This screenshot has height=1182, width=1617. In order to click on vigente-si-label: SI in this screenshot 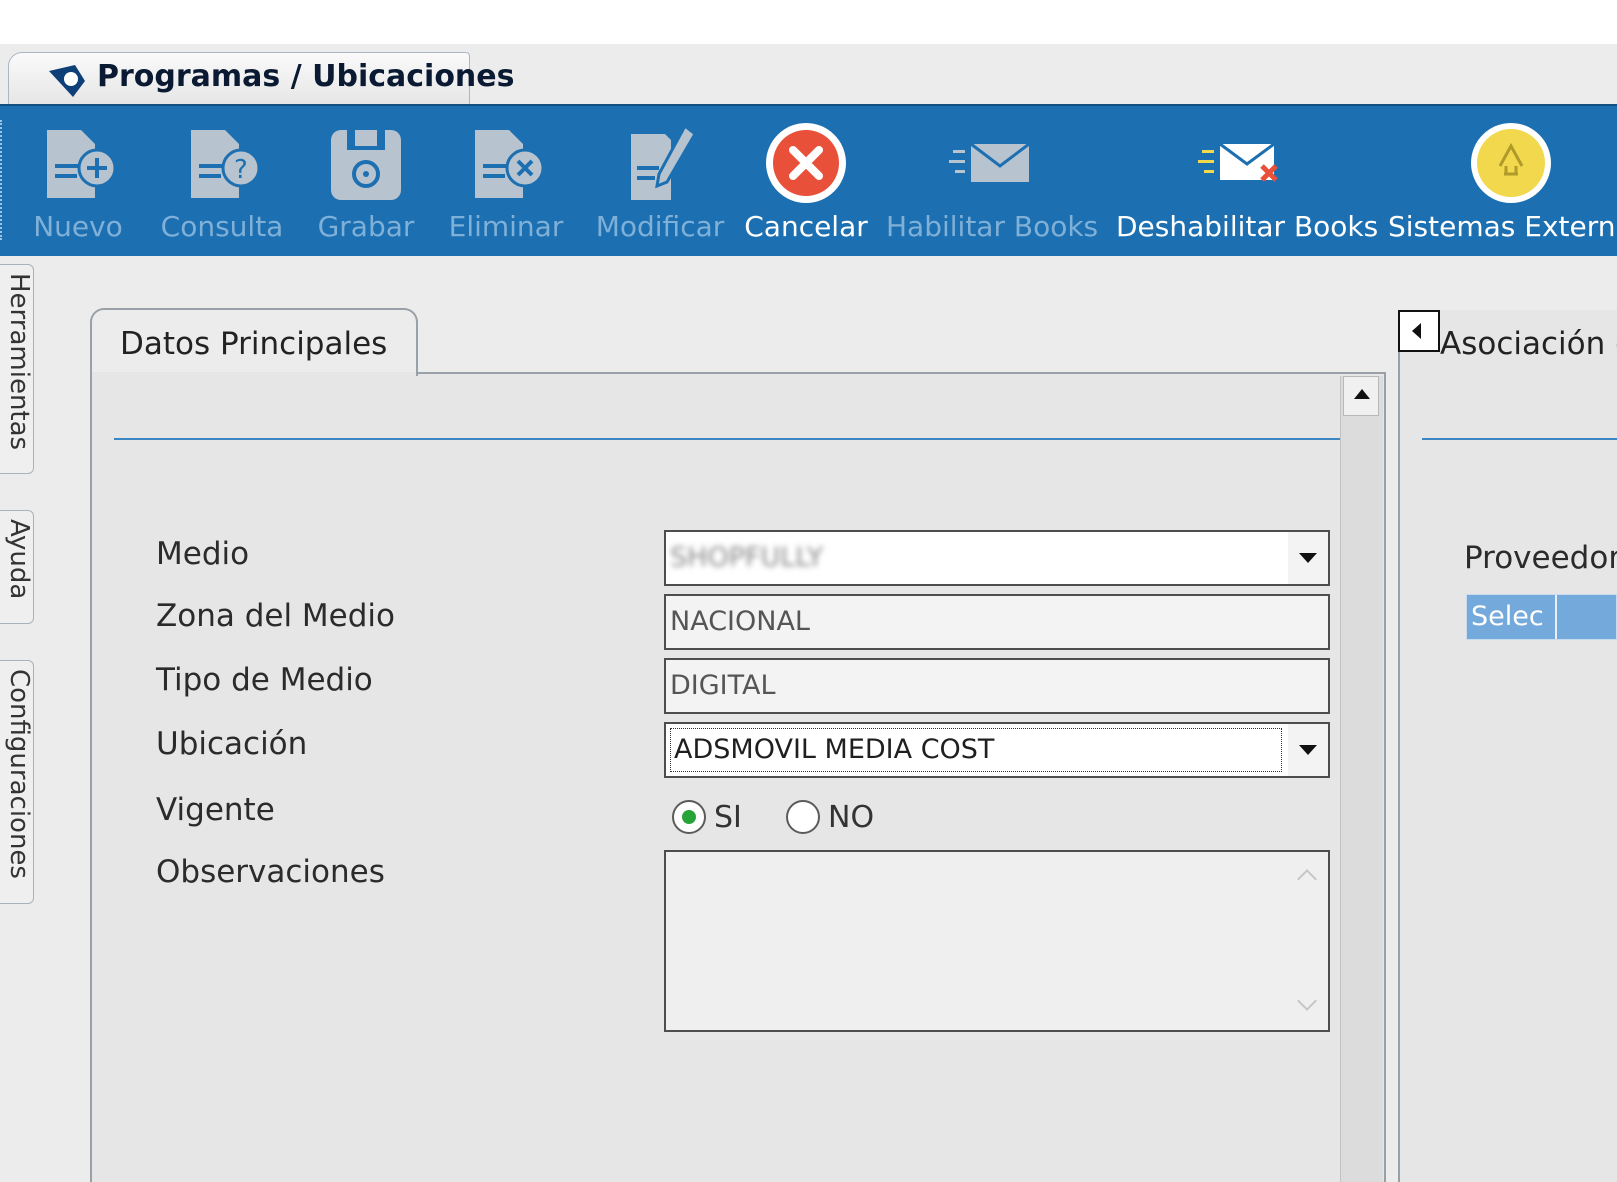, I will do `click(728, 817)`.